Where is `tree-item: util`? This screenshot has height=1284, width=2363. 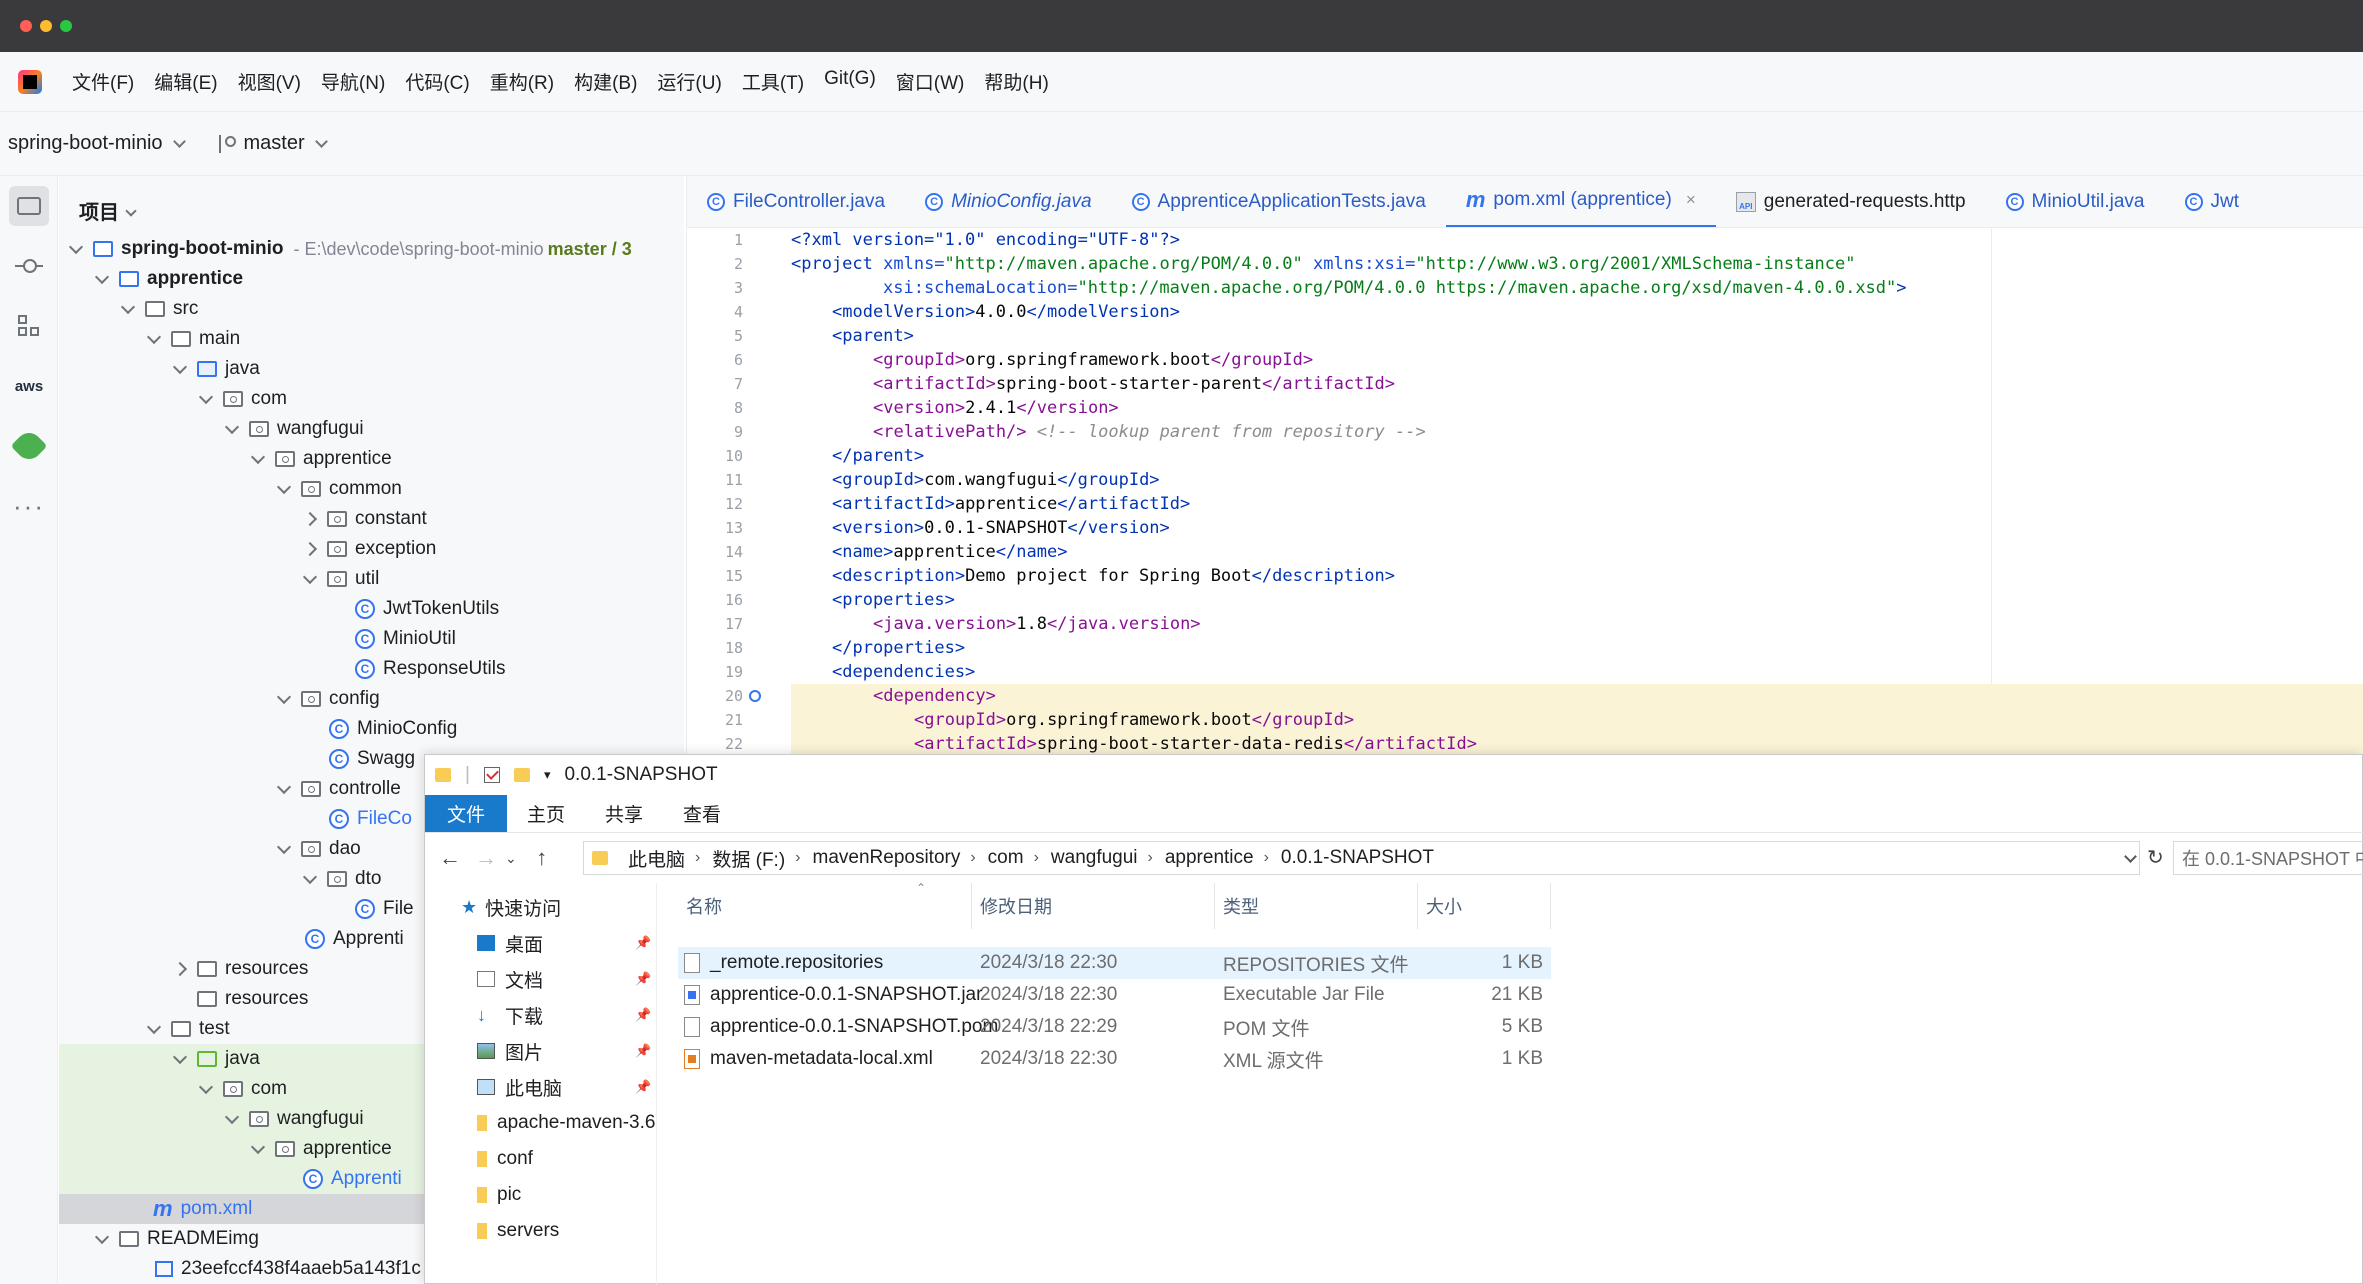 tree-item: util is located at coordinates (371, 579).